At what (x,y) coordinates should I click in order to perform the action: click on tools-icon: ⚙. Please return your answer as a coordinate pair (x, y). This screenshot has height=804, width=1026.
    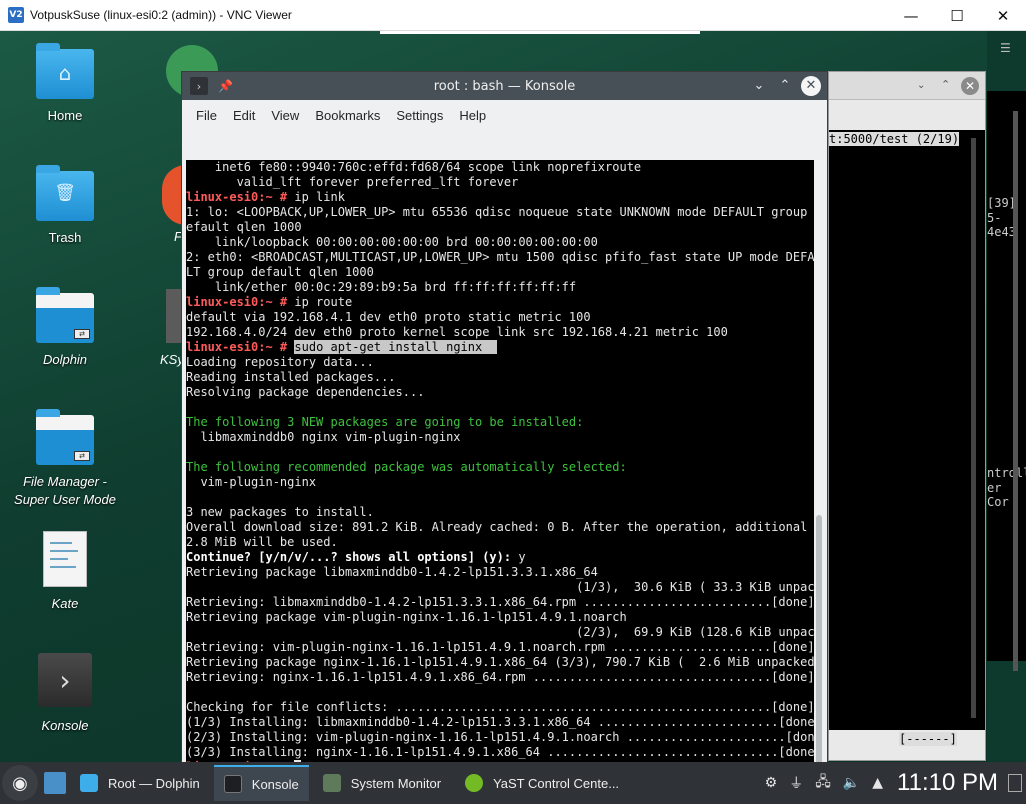
    Looking at the image, I should click on (771, 783).